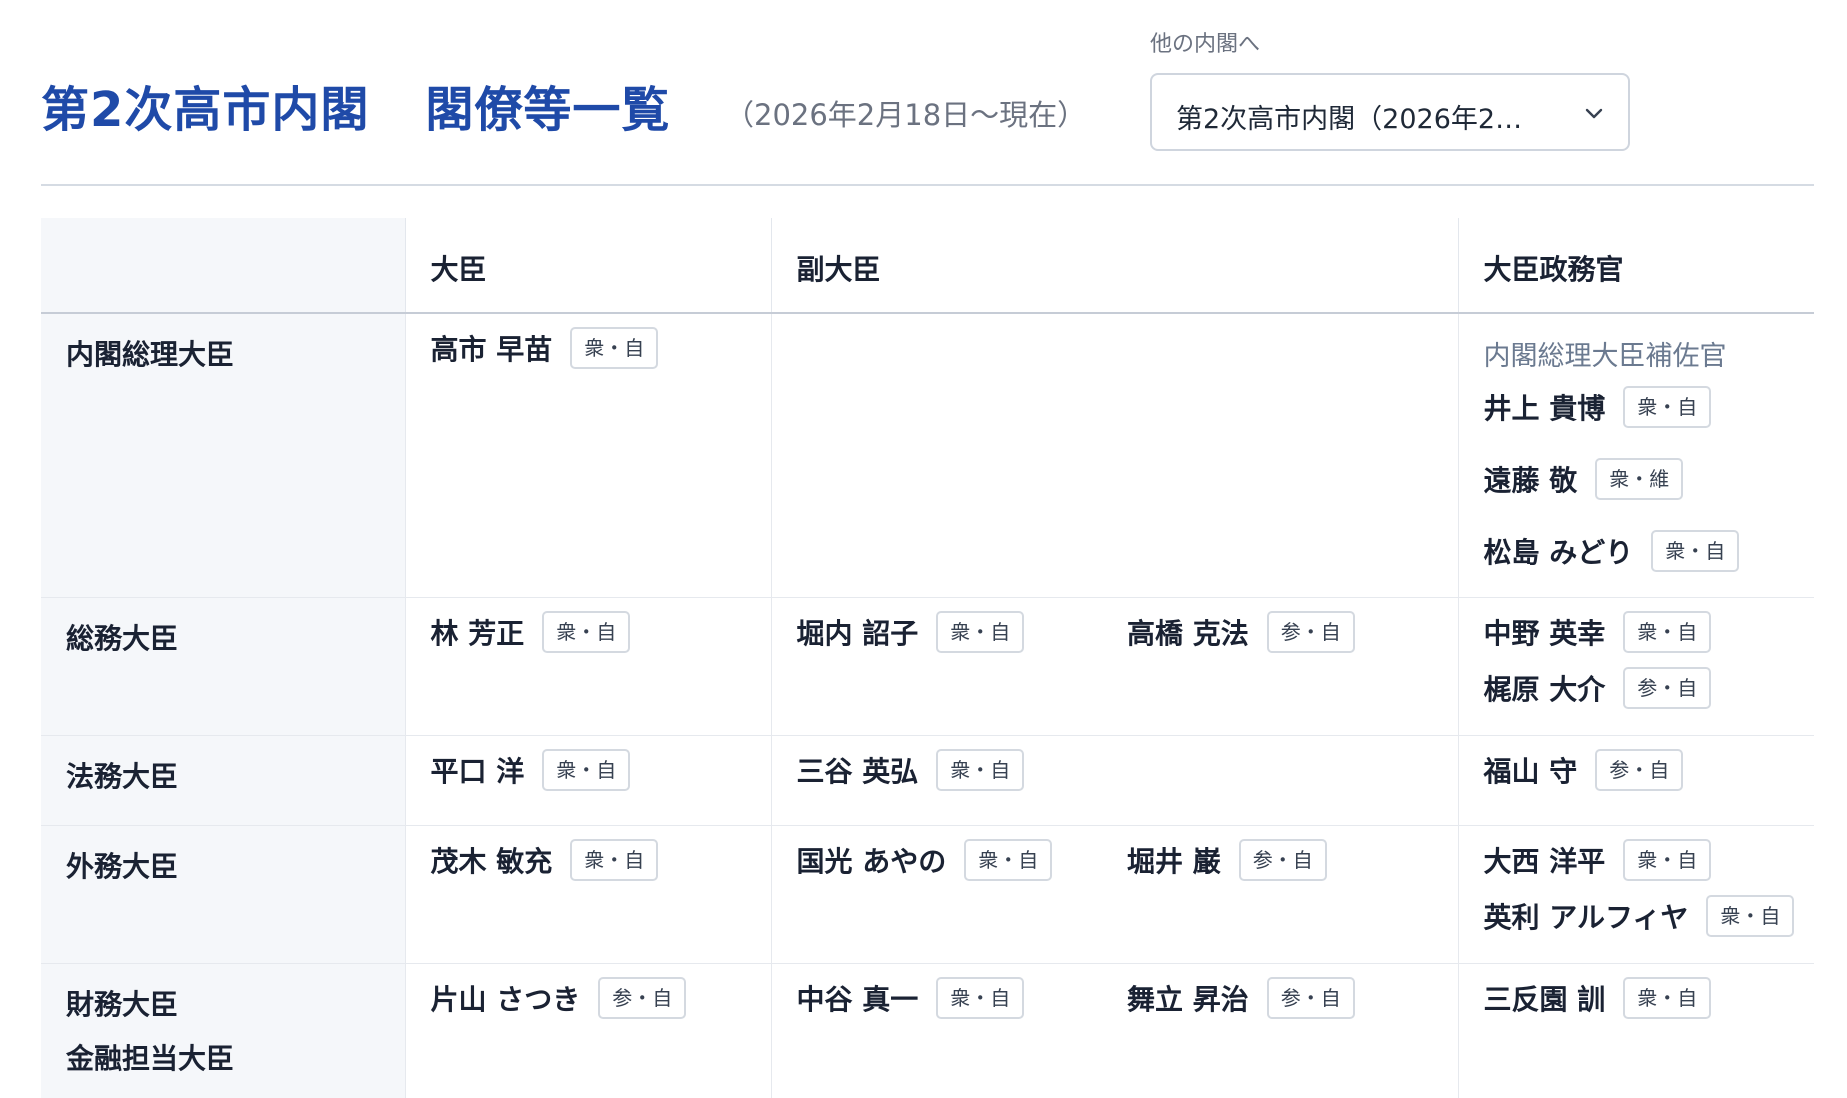  Describe the element at coordinates (1174, 861) in the screenshot. I see `person-name: 堀井 巌` at that location.